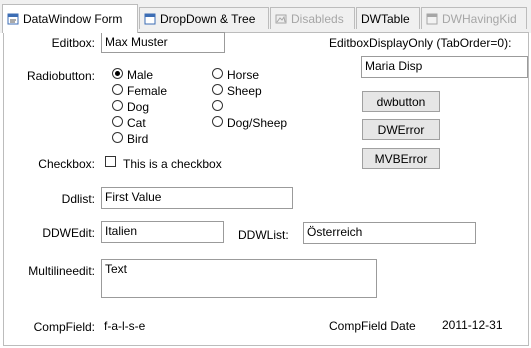  Describe the element at coordinates (172, 164) in the screenshot. I see `checkbox-text: This is a checkbox` at that location.